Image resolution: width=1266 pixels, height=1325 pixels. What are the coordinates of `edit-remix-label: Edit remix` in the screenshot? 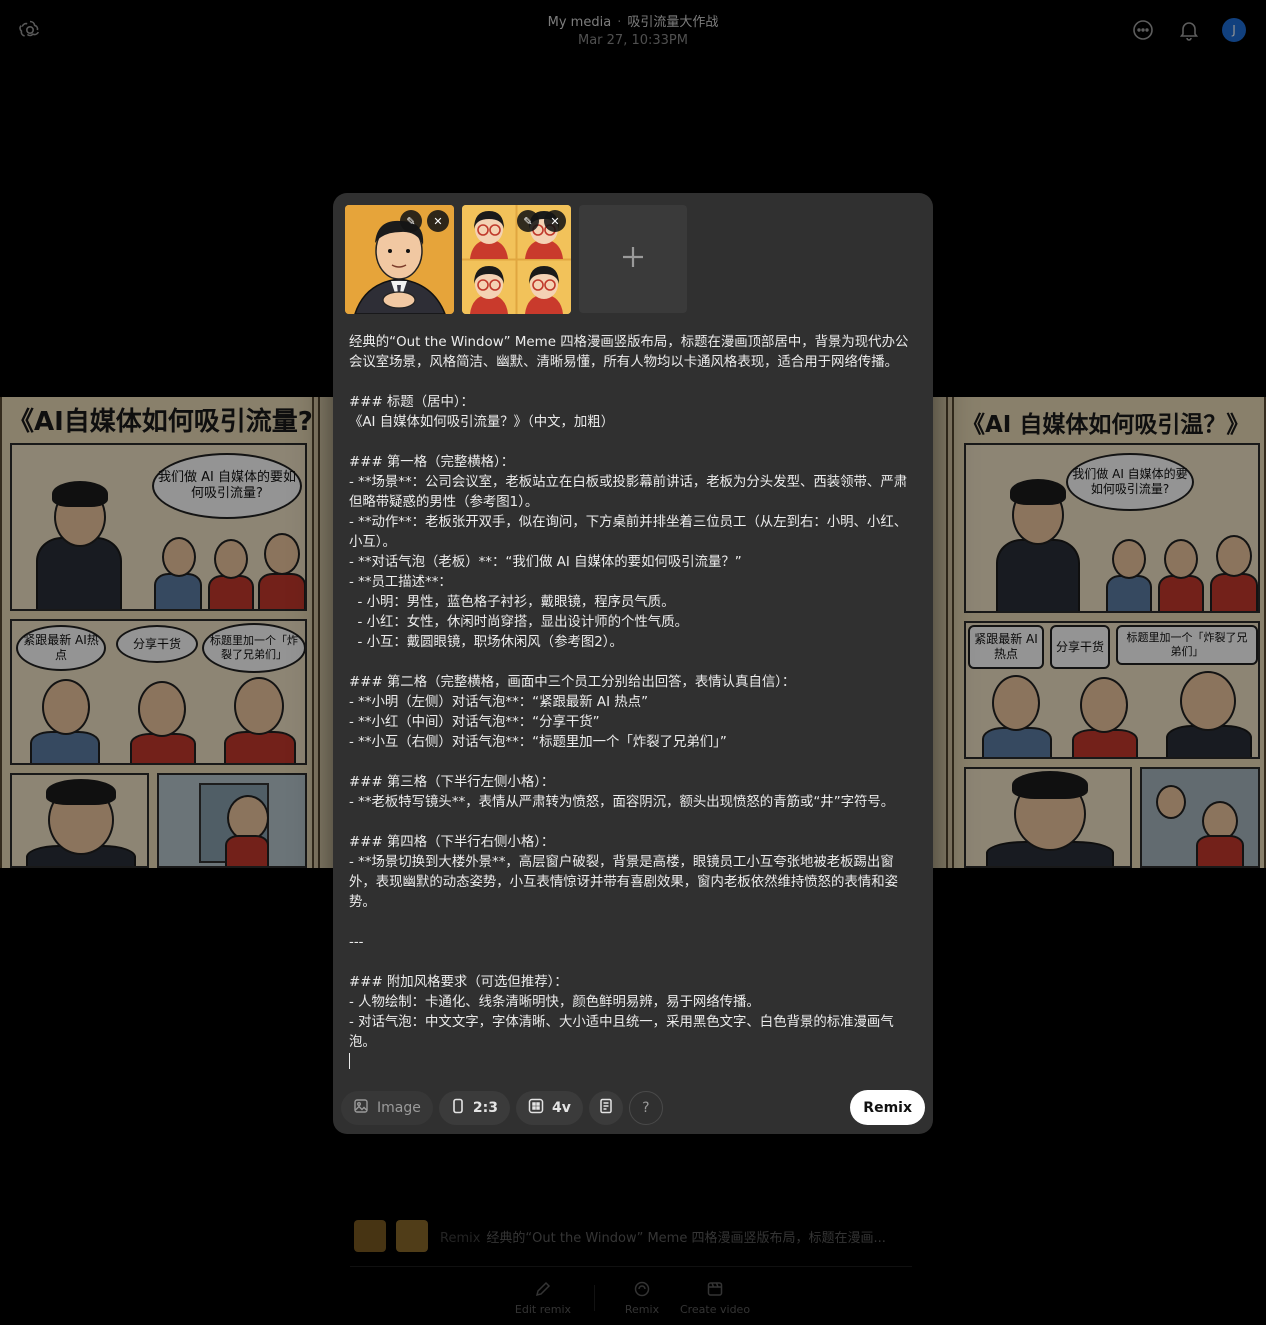 It's located at (543, 1309).